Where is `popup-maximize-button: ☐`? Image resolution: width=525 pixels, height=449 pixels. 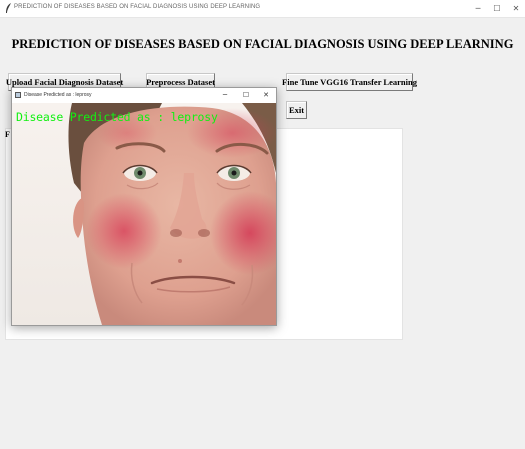
popup-maximize-button: ☐ is located at coordinates (246, 95).